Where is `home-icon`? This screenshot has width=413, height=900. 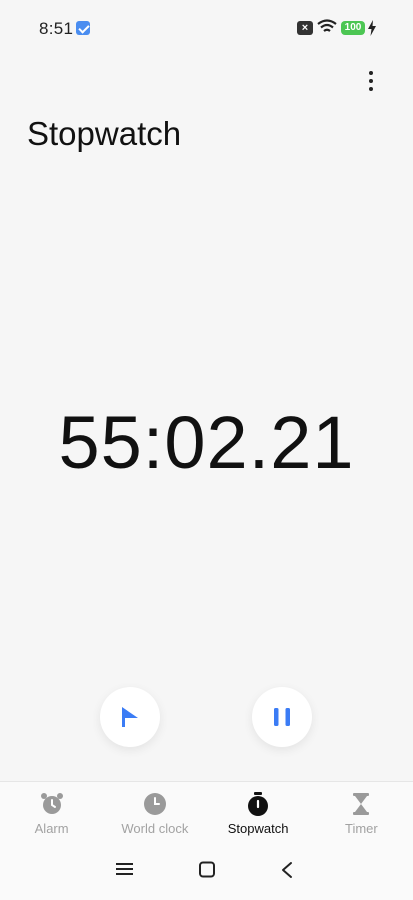 home-icon is located at coordinates (207, 870).